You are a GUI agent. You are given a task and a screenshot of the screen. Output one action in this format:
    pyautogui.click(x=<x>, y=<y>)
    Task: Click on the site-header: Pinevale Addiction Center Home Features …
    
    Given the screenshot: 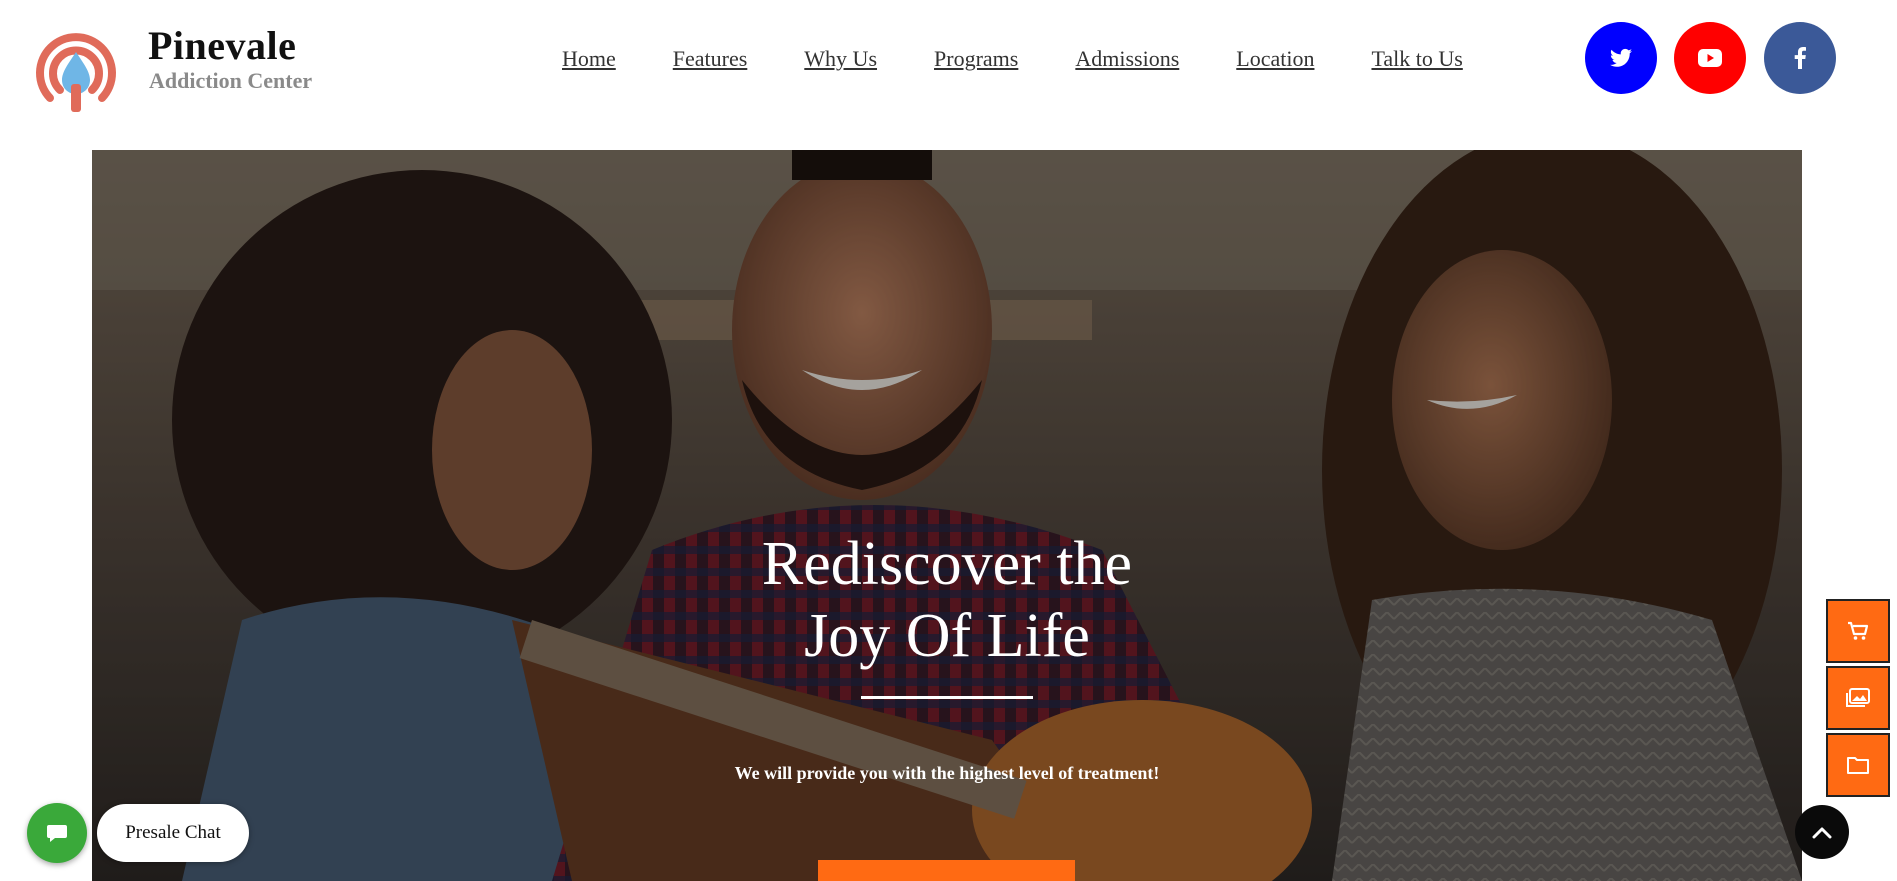 What is the action you would take?
    pyautogui.click(x=948, y=60)
    